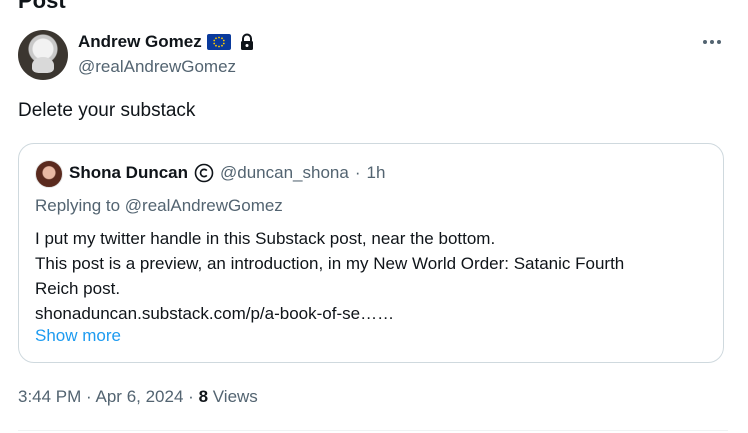 This screenshot has height=433, width=748. What do you see at coordinates (42, 6) in the screenshot?
I see `page-title-partial: Post` at bounding box center [42, 6].